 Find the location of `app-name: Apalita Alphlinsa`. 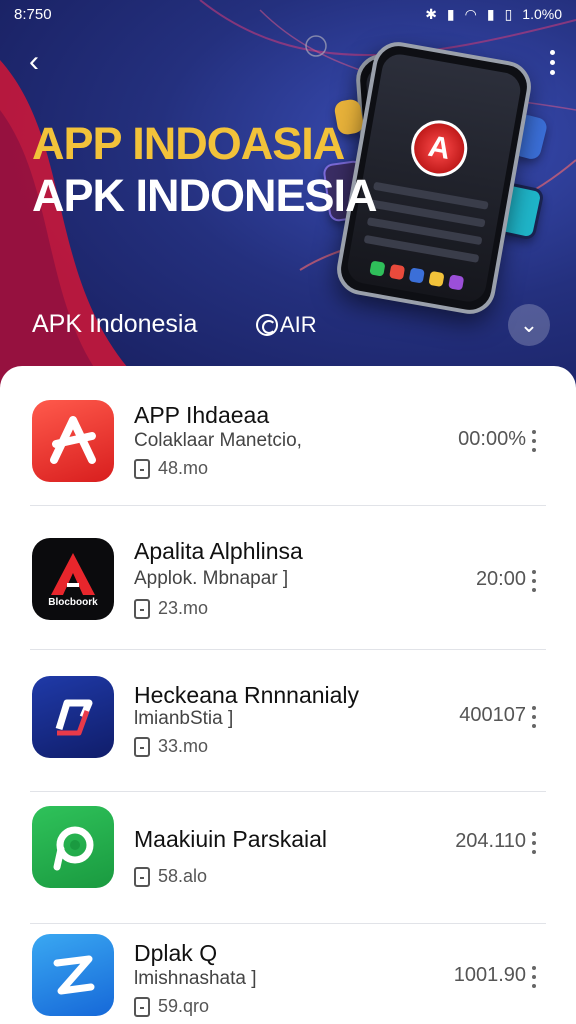

app-name: Apalita Alphlinsa is located at coordinates (218, 551).